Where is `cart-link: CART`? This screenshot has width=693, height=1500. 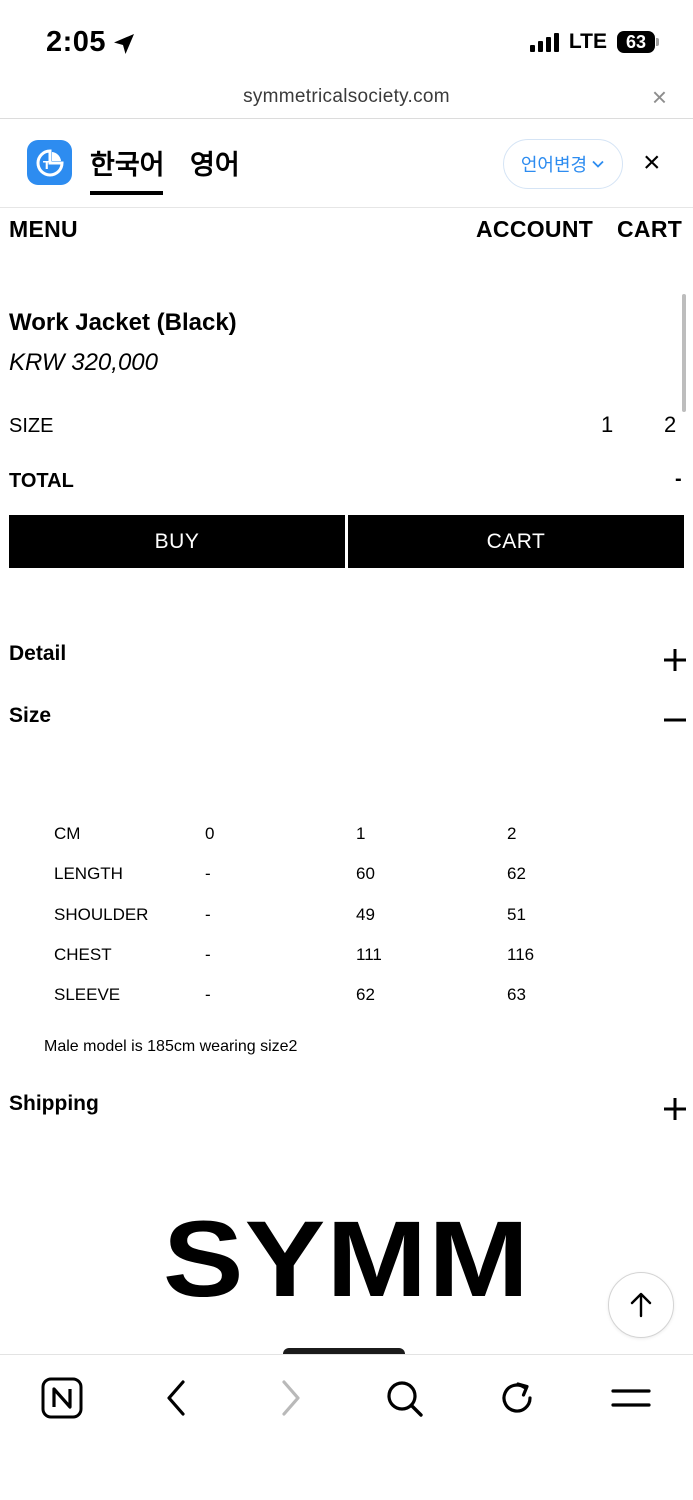
cart-link: CART is located at coordinates (649, 229).